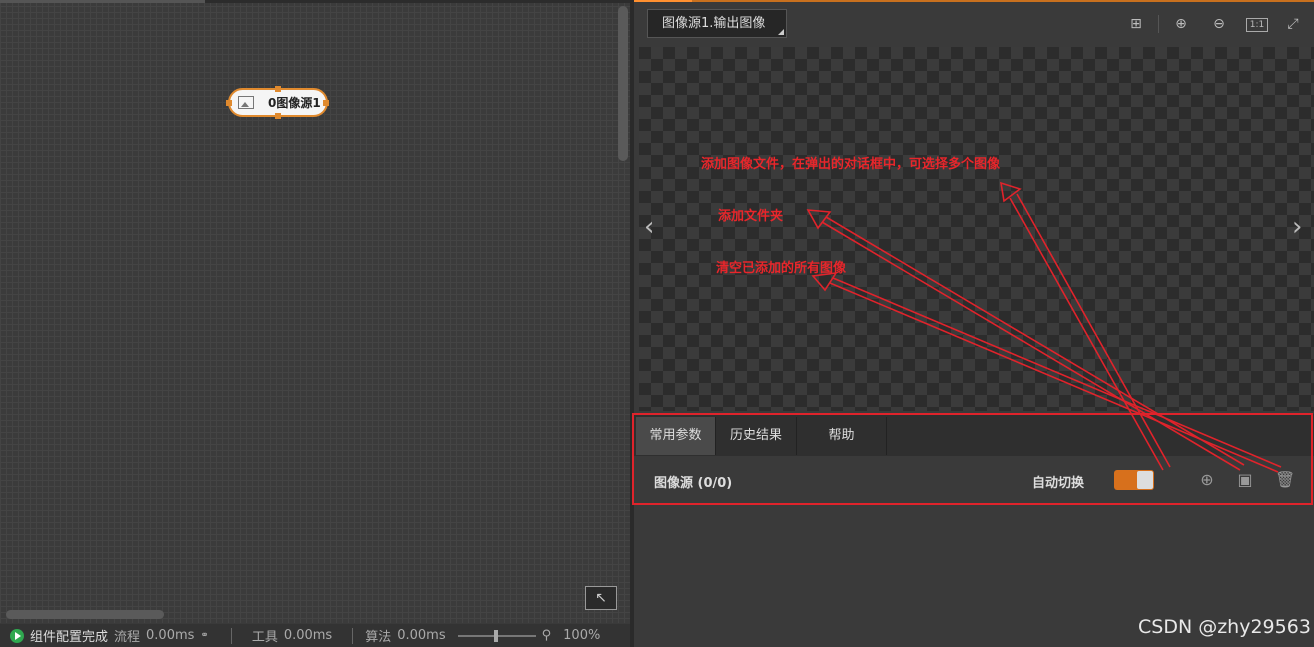 This screenshot has width=1314, height=647. I want to click on node-port-top, so click(278, 89).